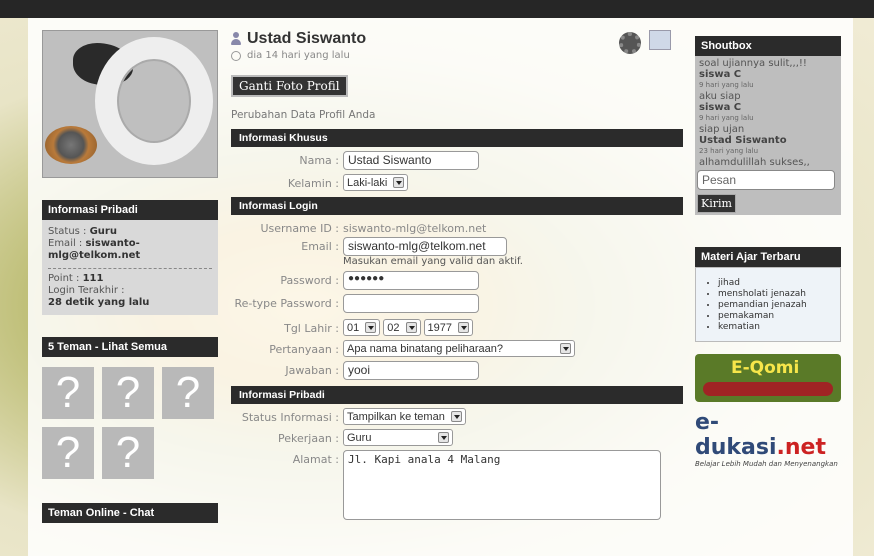 The width and height of the screenshot is (874, 556). What do you see at coordinates (289, 86) in the screenshot?
I see `change-photo-button: Ganti Foto Profil` at bounding box center [289, 86].